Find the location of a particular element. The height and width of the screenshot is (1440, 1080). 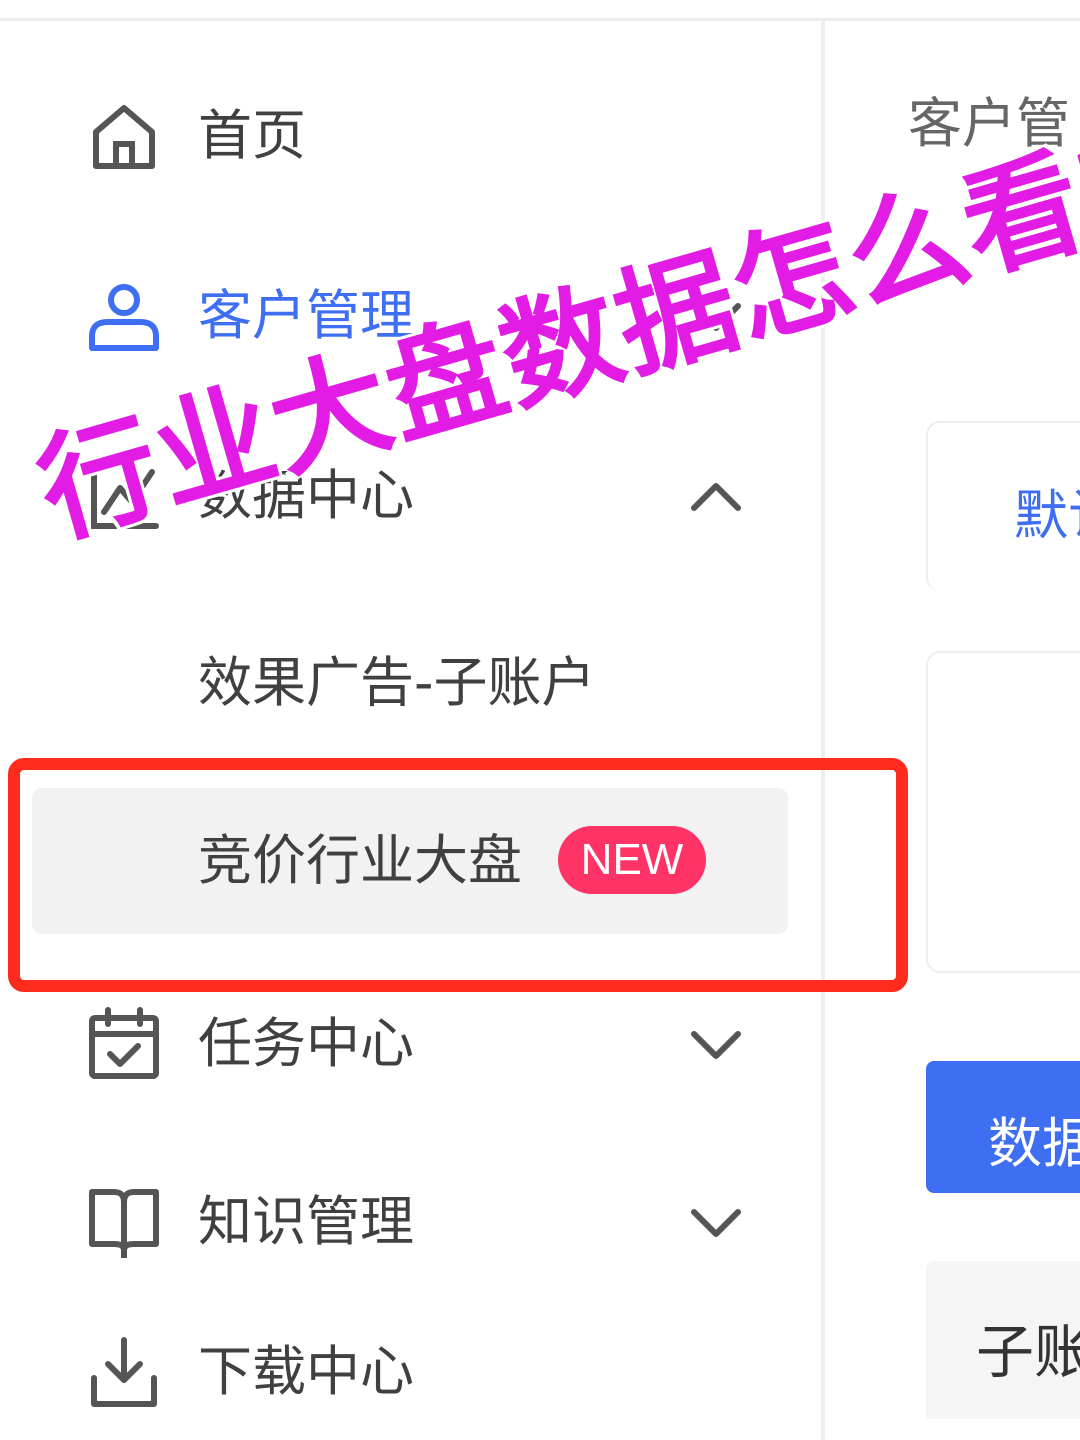

sidebar-item-home: 首页 is located at coordinates (410, 136).